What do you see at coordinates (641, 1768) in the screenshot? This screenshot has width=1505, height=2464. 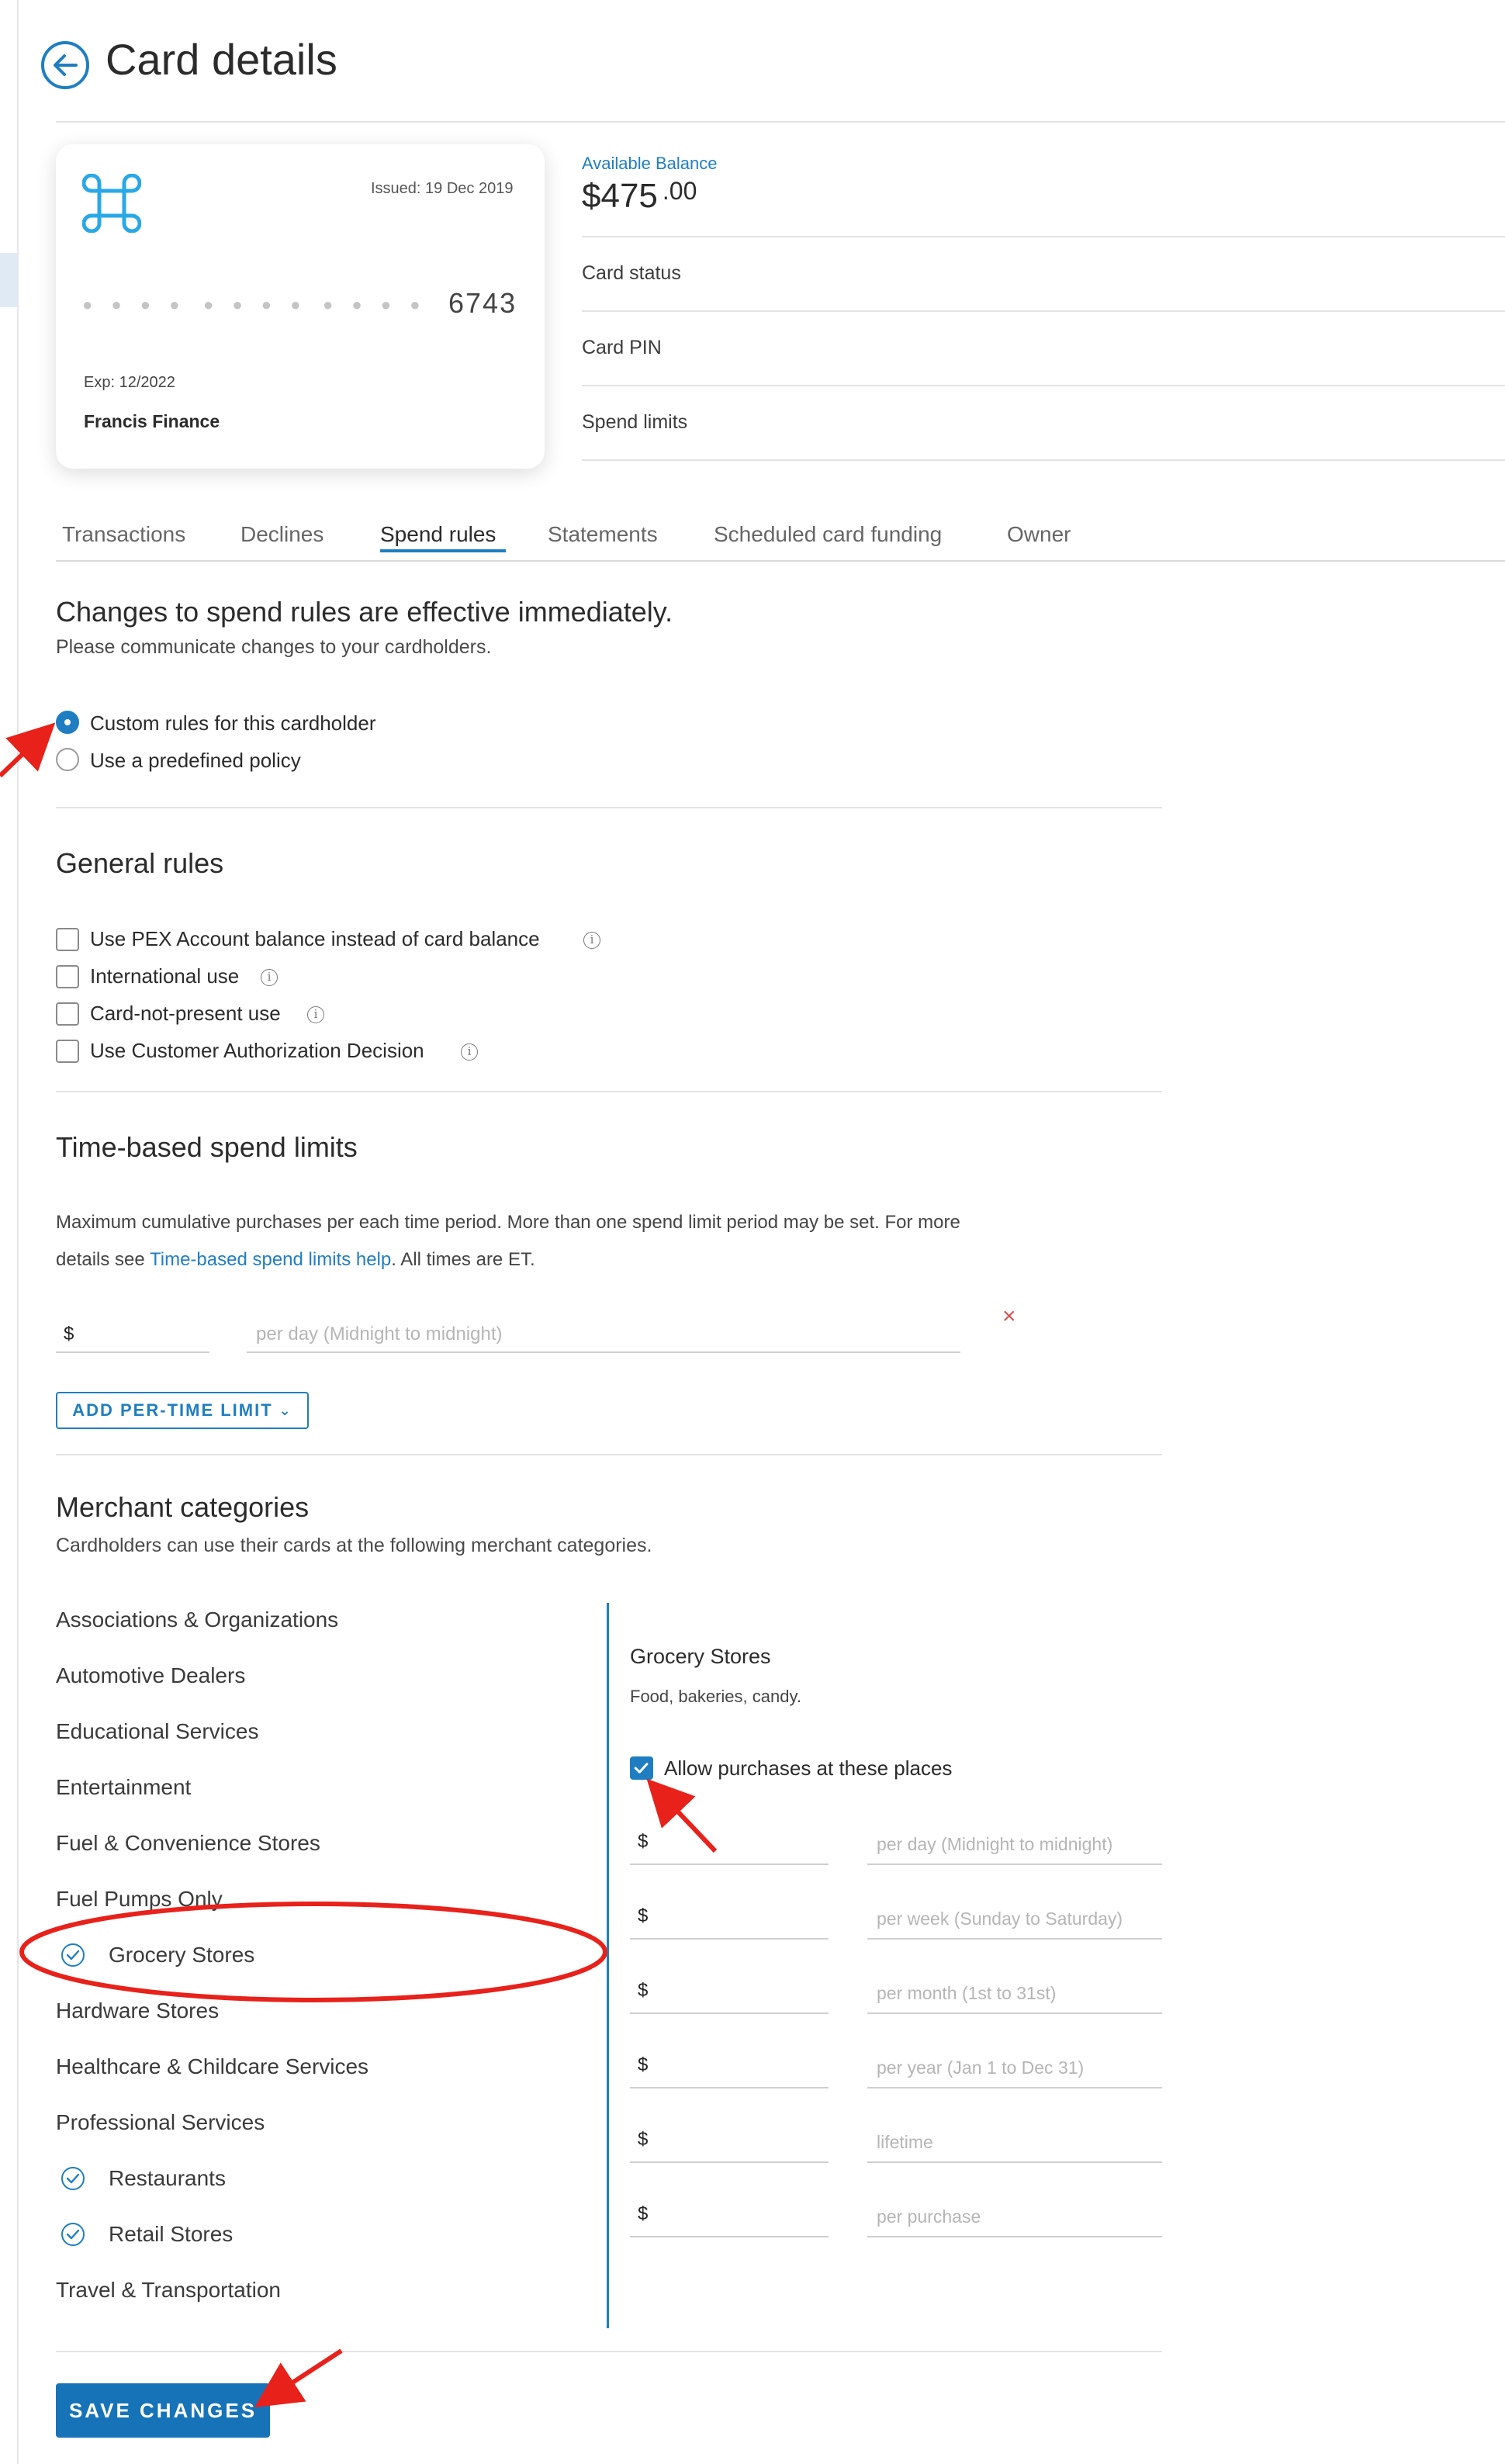 I see `allow-purchases-checkbox` at bounding box center [641, 1768].